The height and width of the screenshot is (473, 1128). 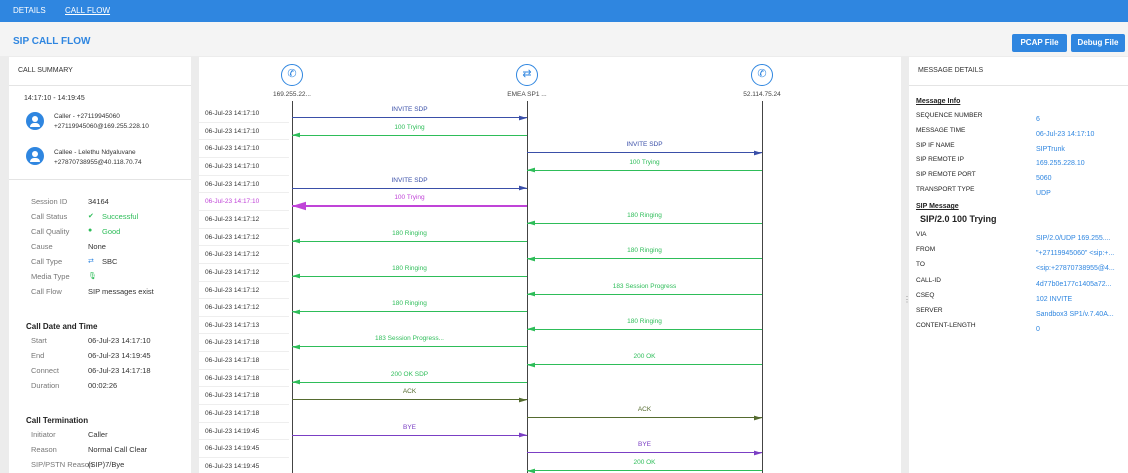 What do you see at coordinates (91, 261) in the screenshot?
I see `sbc-icon: ⇄` at bounding box center [91, 261].